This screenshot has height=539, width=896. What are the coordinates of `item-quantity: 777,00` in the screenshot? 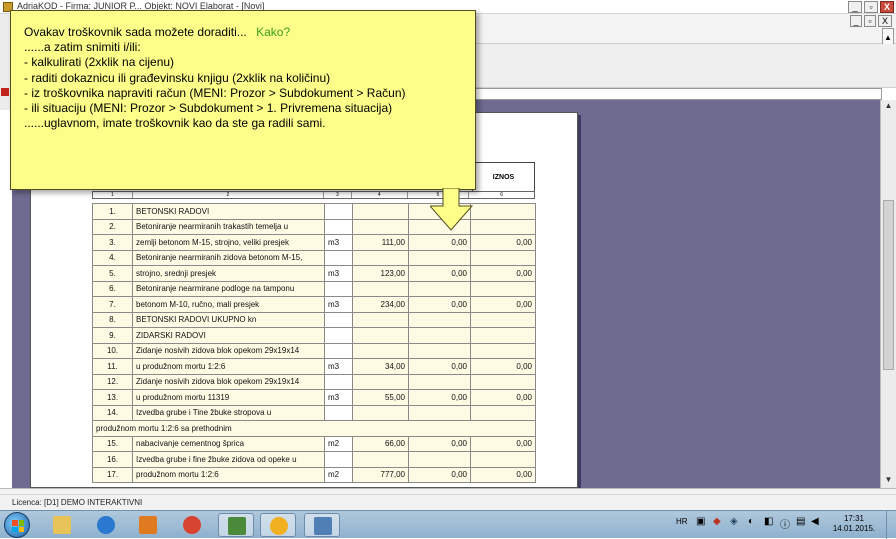 It's located at (380, 474).